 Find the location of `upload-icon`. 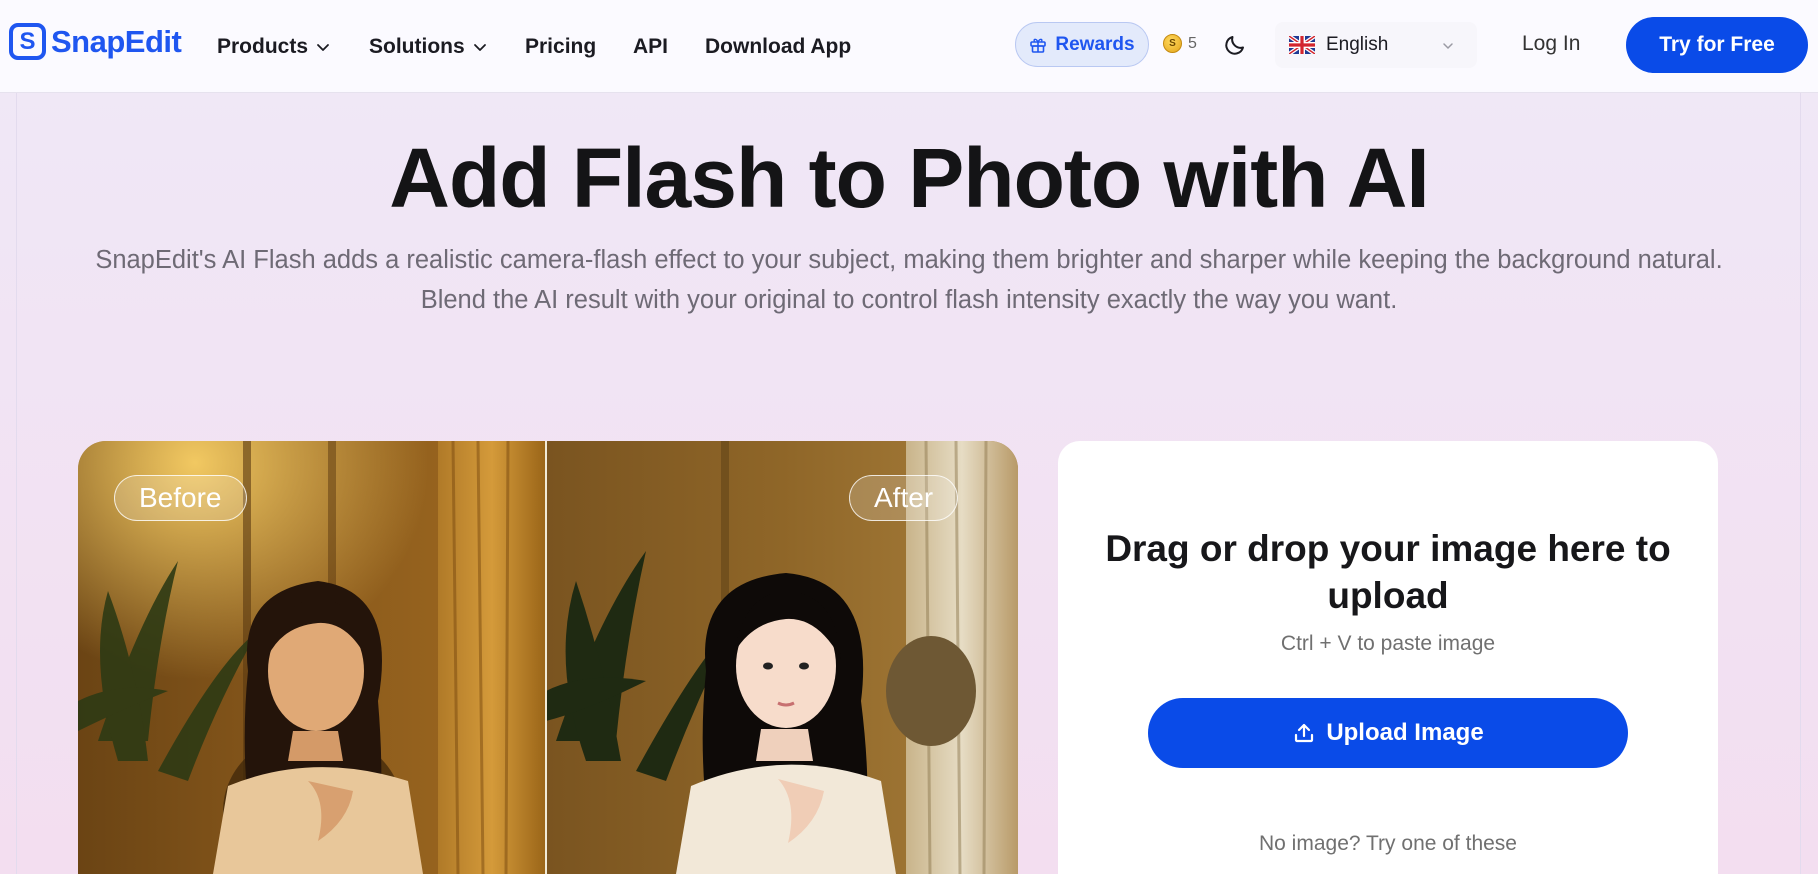

upload-icon is located at coordinates (1304, 733).